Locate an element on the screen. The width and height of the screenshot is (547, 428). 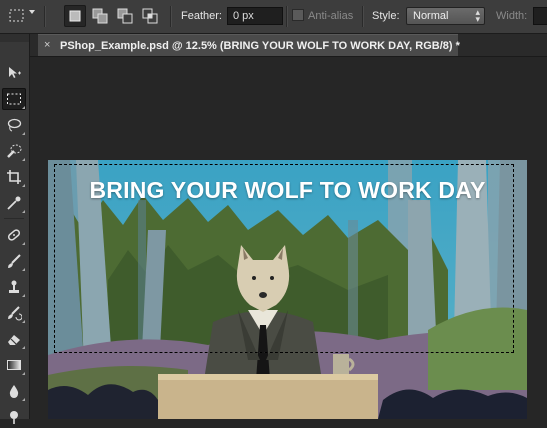
history-brush-icon is located at coordinates (15, 313).